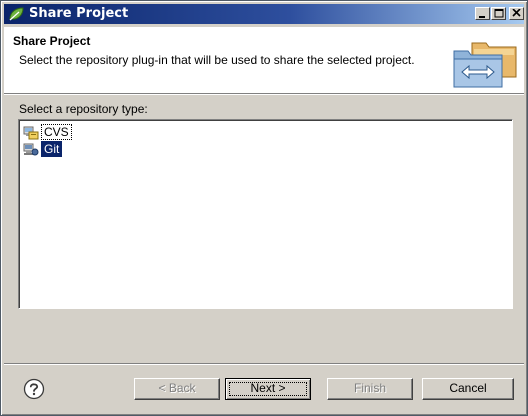 The image size is (528, 416). What do you see at coordinates (468, 389) in the screenshot?
I see `cancel-button: Cancel` at bounding box center [468, 389].